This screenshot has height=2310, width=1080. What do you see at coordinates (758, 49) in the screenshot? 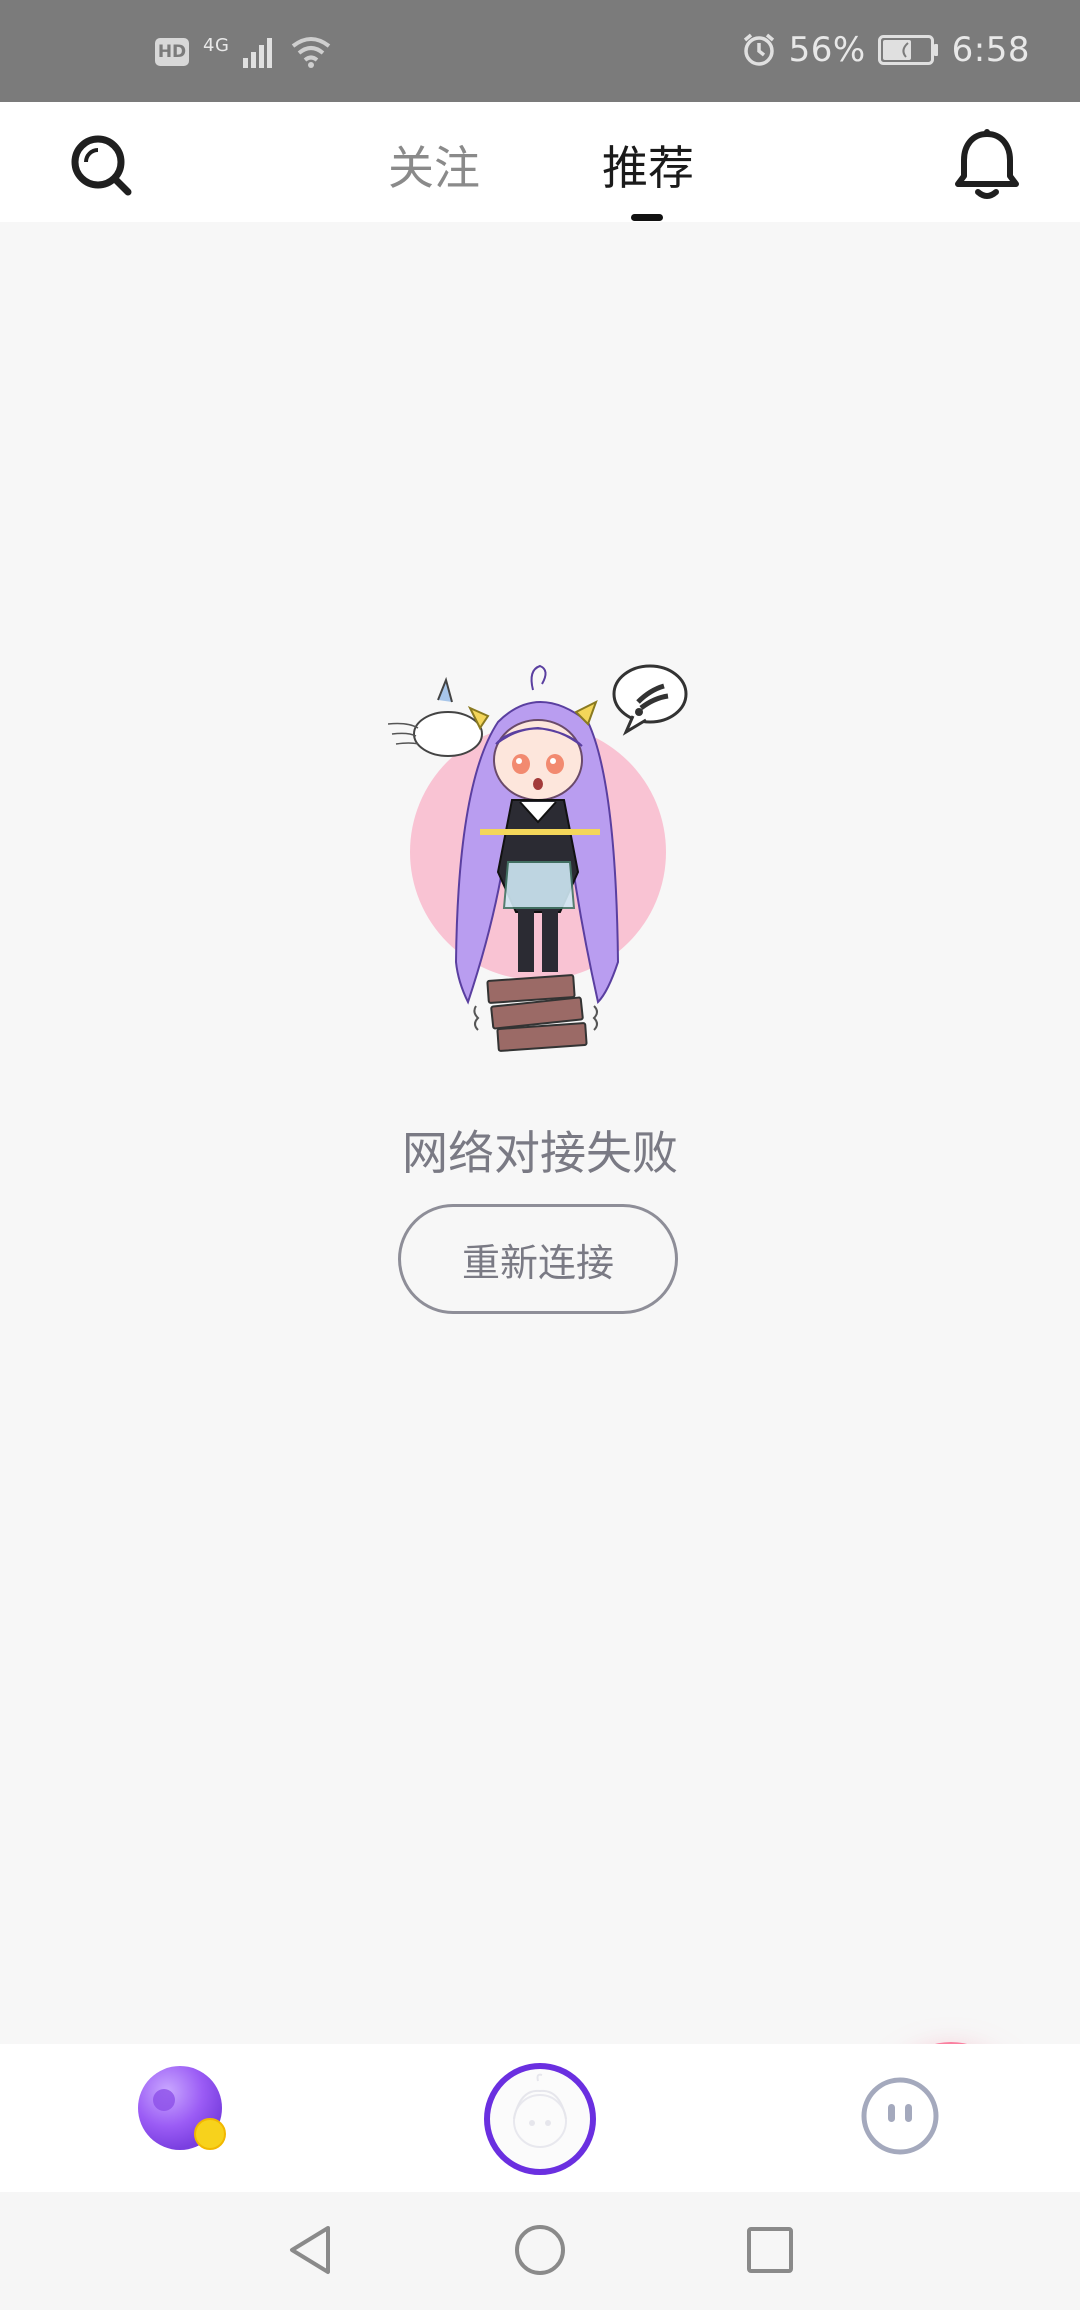
I see `alarm-icon` at bounding box center [758, 49].